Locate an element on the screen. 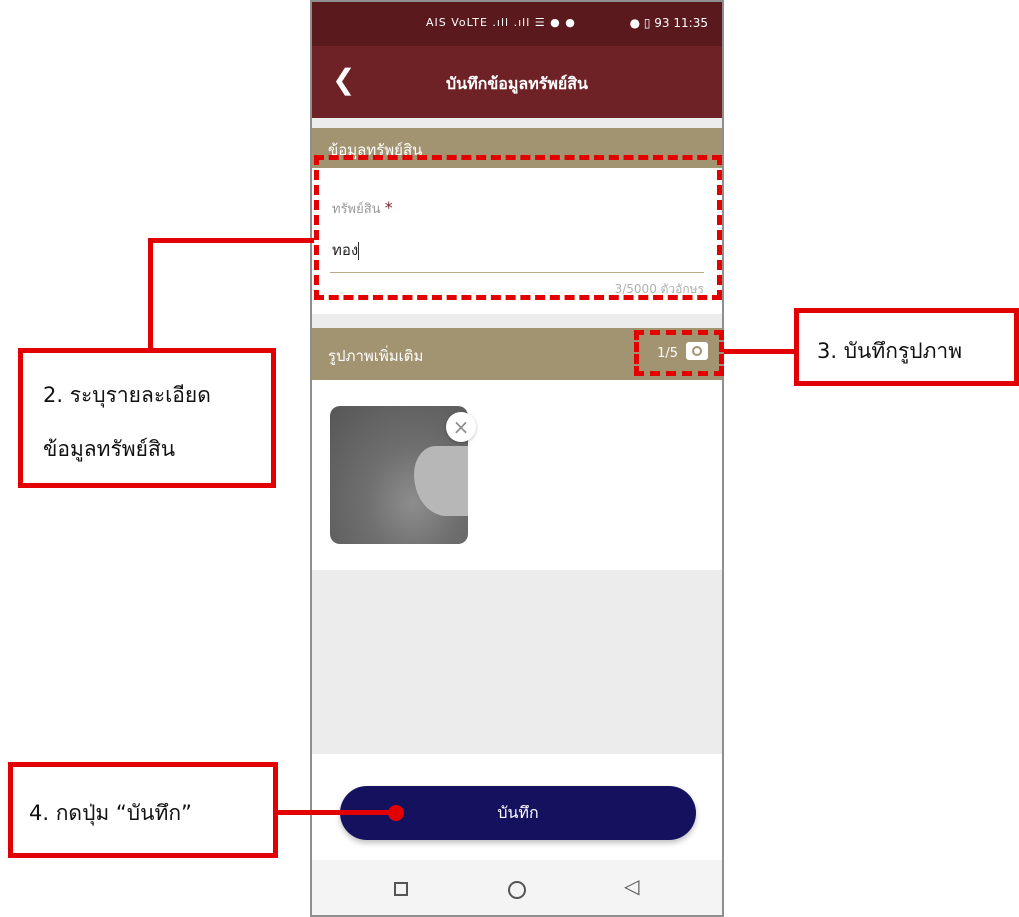 This screenshot has width=1019, height=917. callout-step-3: 3. บันทึกรูปภาพ is located at coordinates (906, 347).